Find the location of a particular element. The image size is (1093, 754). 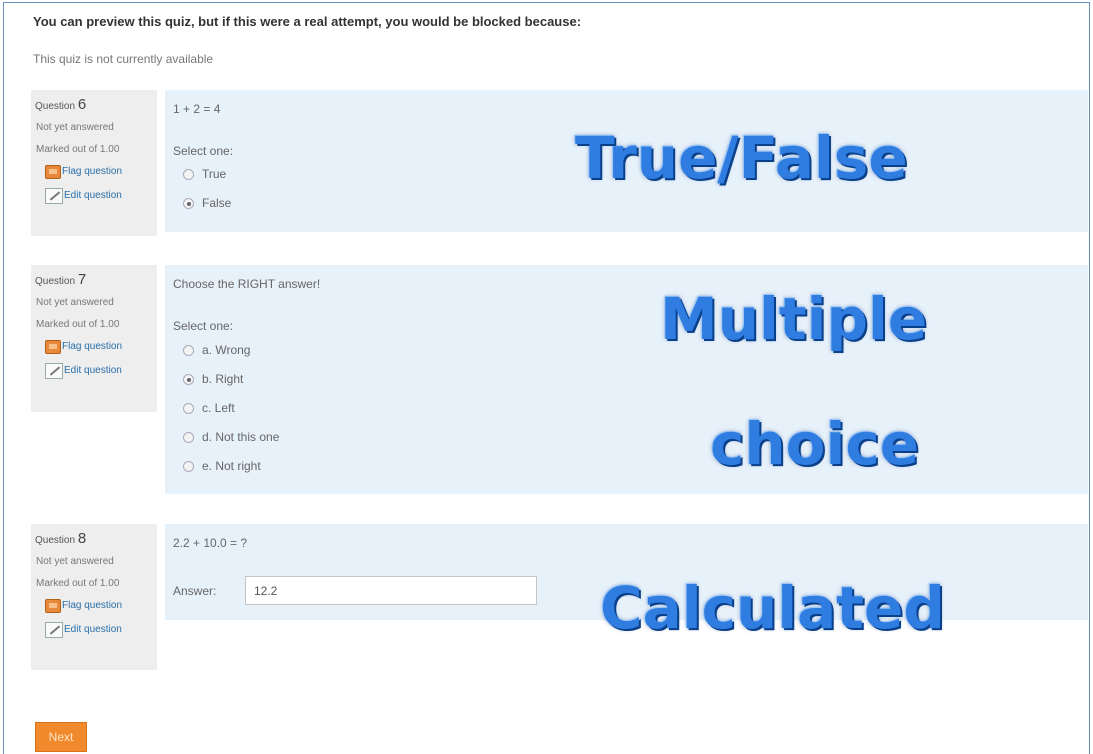

question-text: 2.2 + 10.0 = ? is located at coordinates (210, 543).